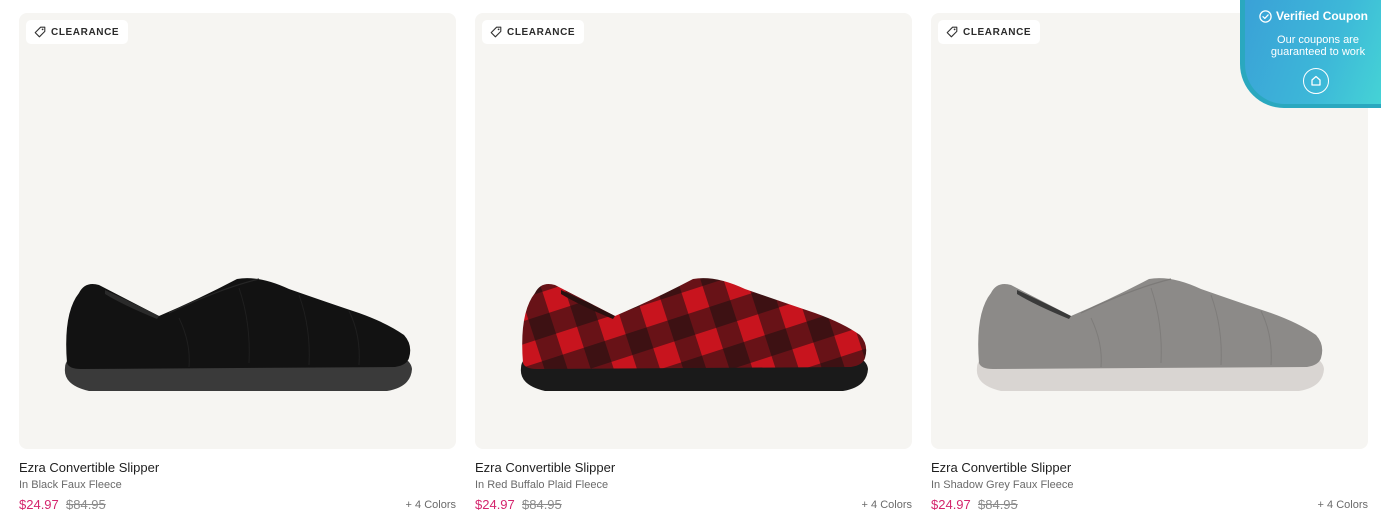 Image resolution: width=1381 pixels, height=532 pixels. What do you see at coordinates (1265, 16) in the screenshot?
I see `check-circle-icon` at bounding box center [1265, 16].